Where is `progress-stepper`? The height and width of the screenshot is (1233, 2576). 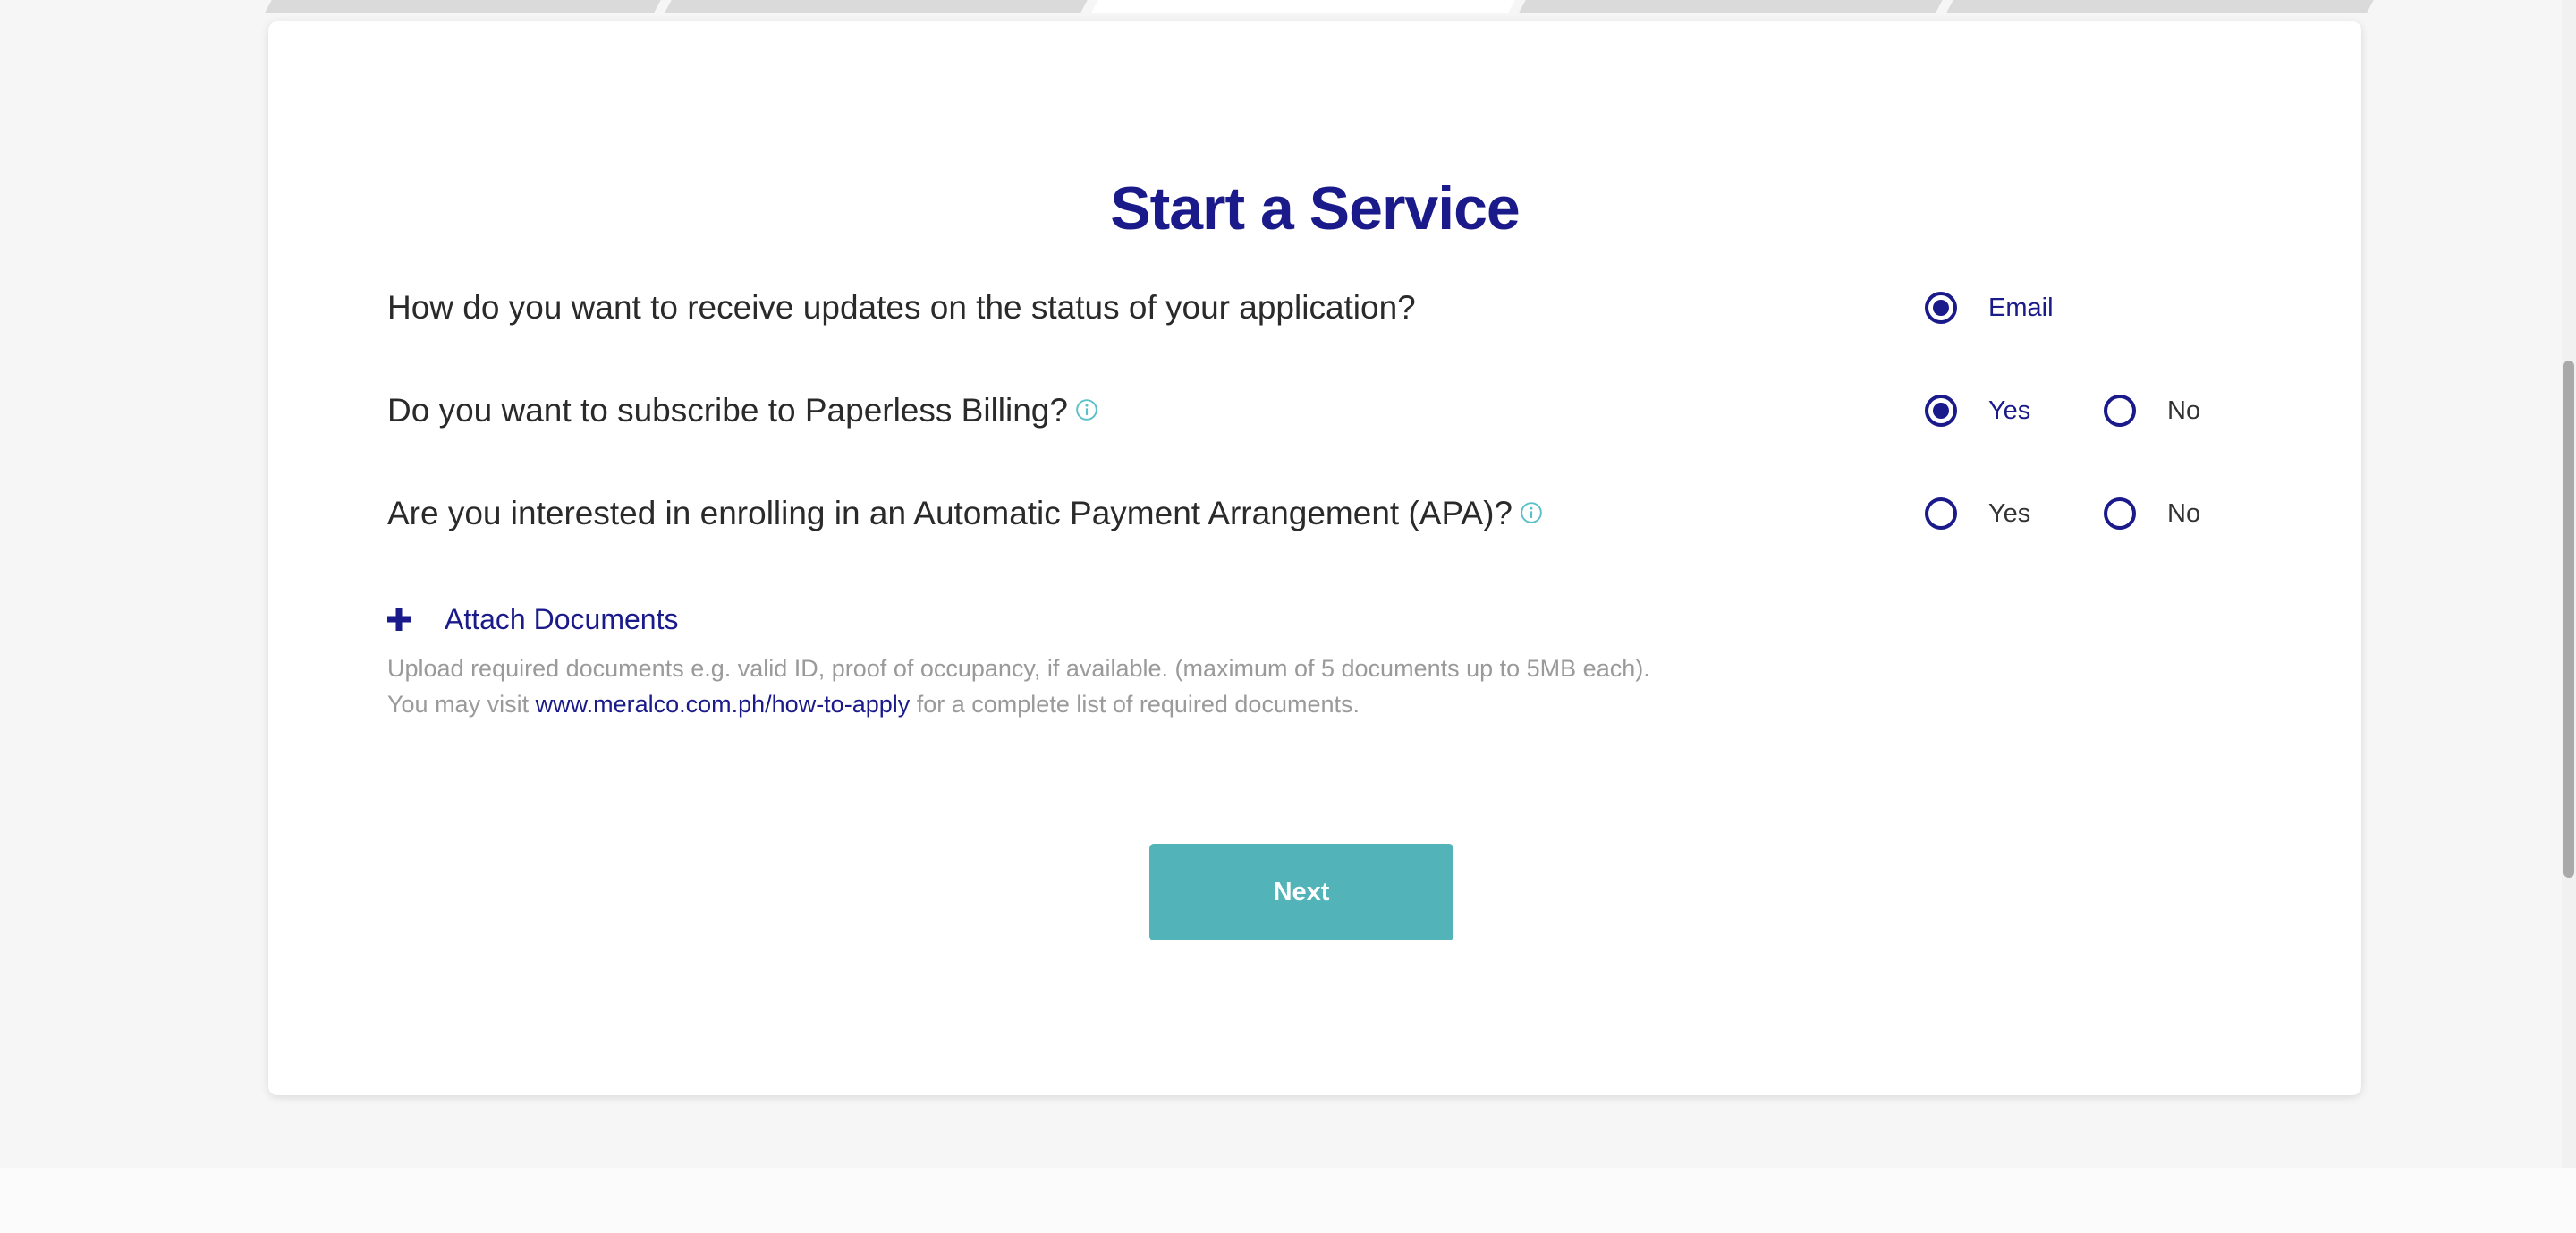 progress-stepper is located at coordinates (1319, 7).